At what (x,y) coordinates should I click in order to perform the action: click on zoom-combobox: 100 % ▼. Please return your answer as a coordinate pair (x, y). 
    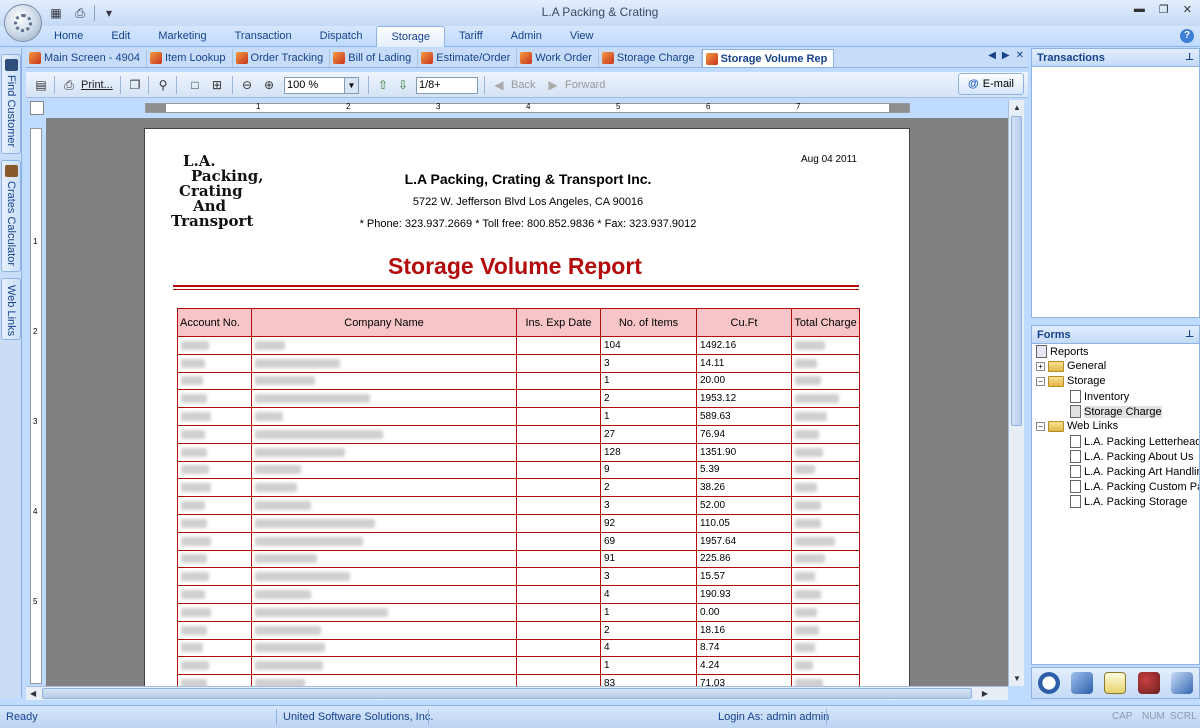
    Looking at the image, I should click on (321, 85).